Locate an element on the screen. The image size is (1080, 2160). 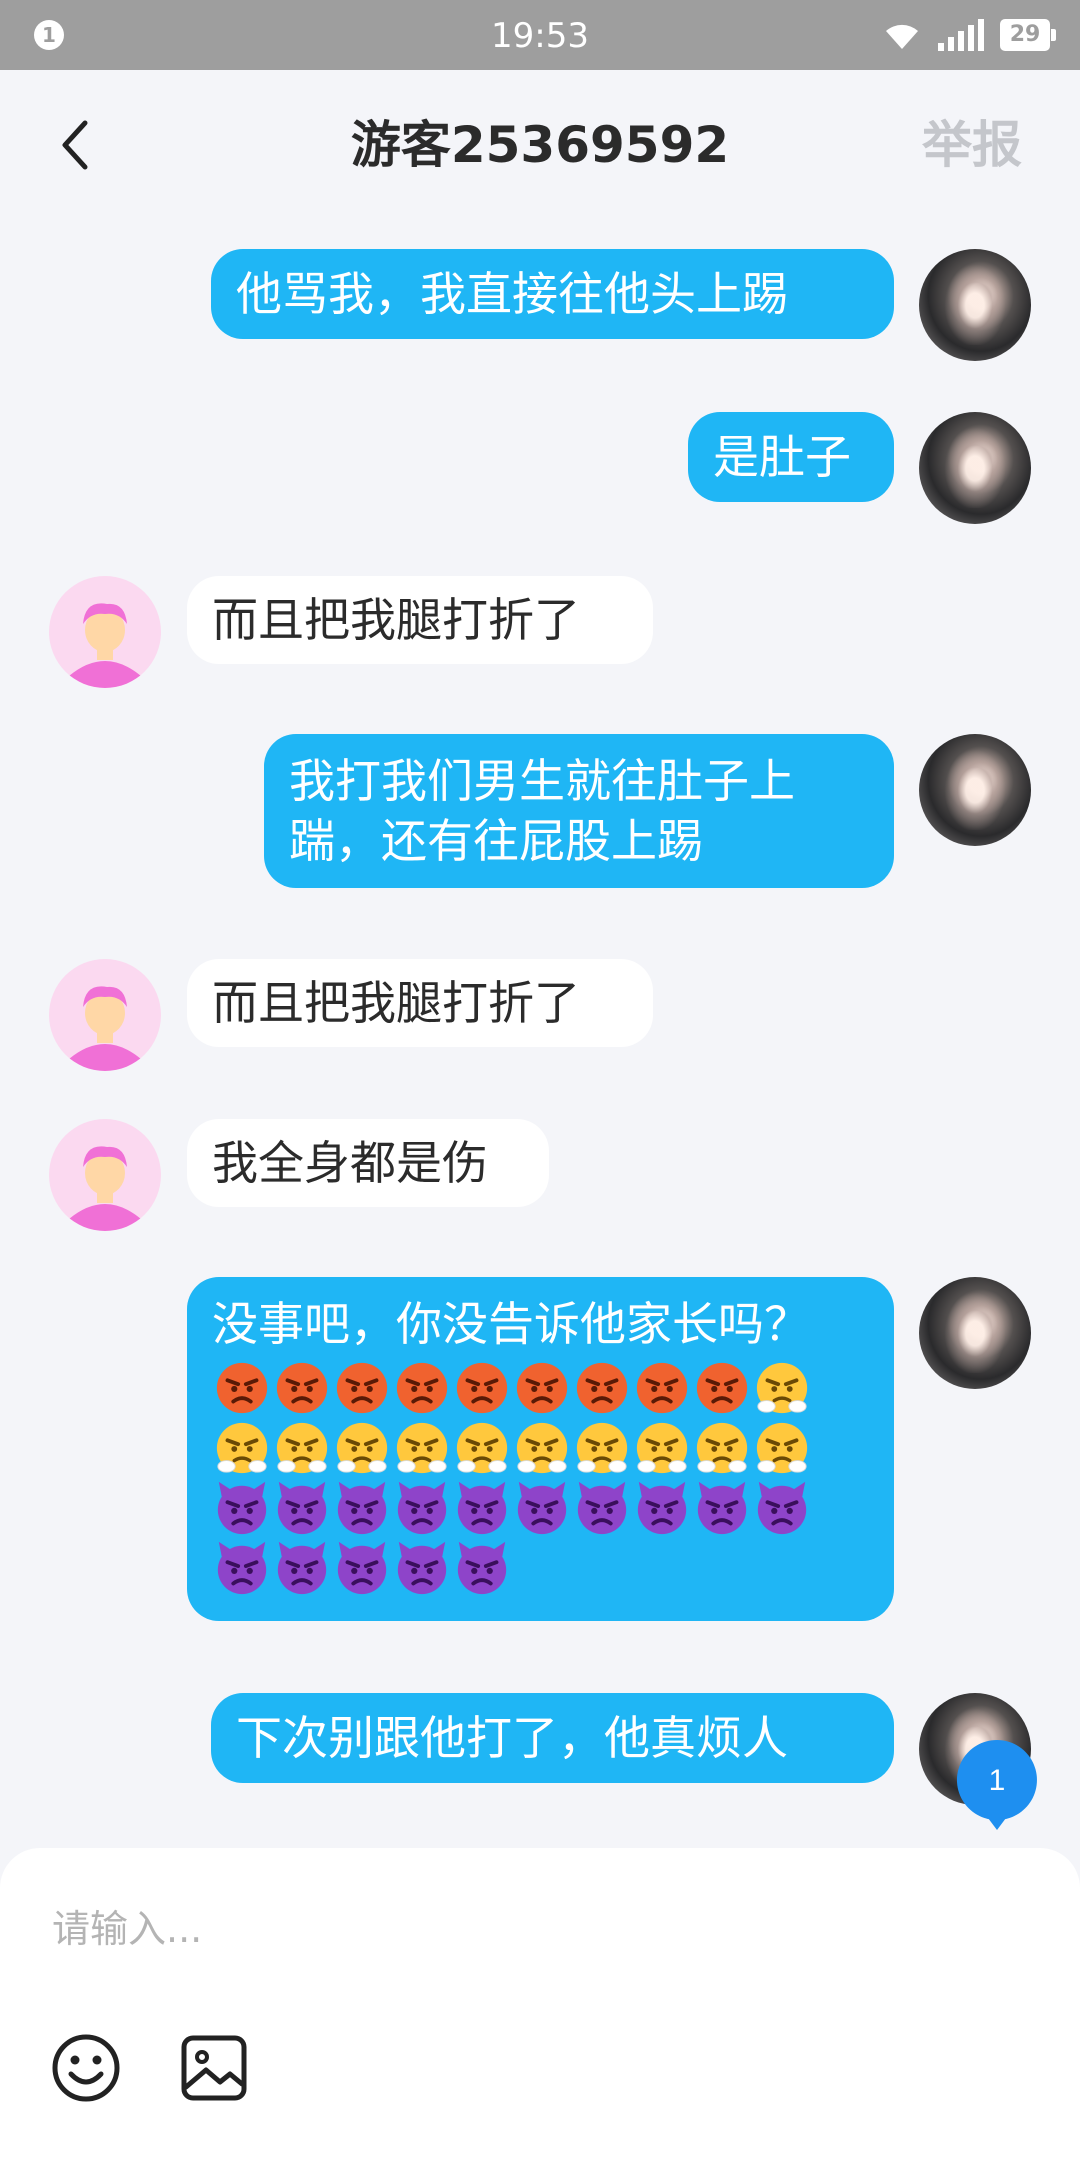
status-icons: 29 is located at coordinates (969, 35).